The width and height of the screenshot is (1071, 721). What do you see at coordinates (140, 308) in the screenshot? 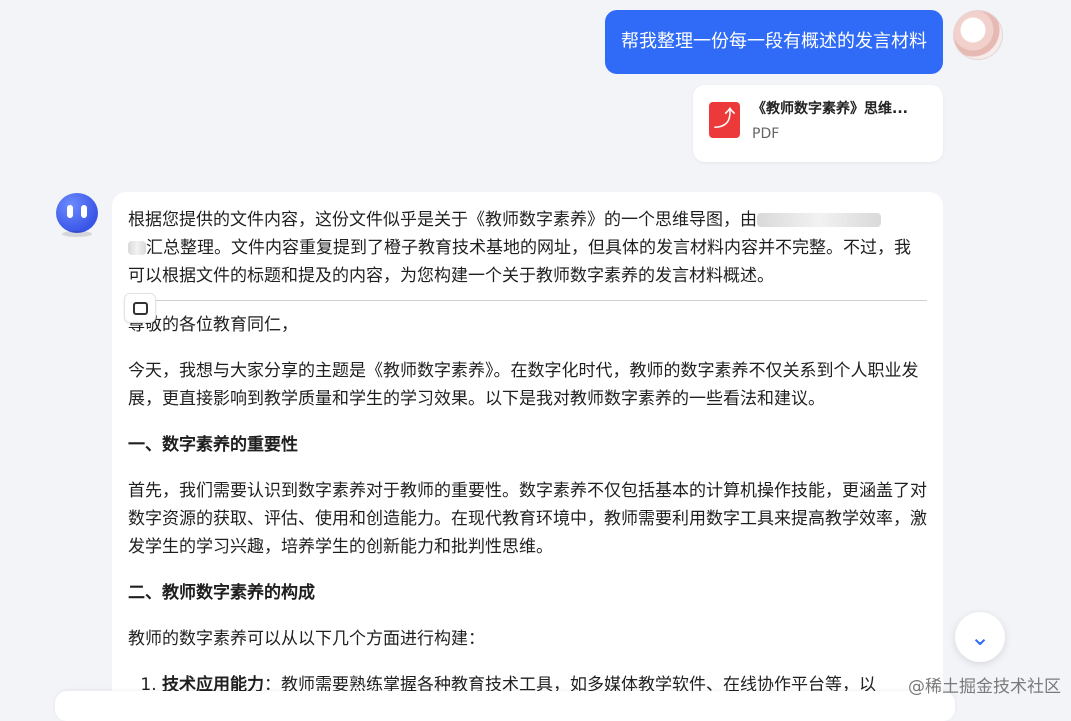
I see `copy-icon` at bounding box center [140, 308].